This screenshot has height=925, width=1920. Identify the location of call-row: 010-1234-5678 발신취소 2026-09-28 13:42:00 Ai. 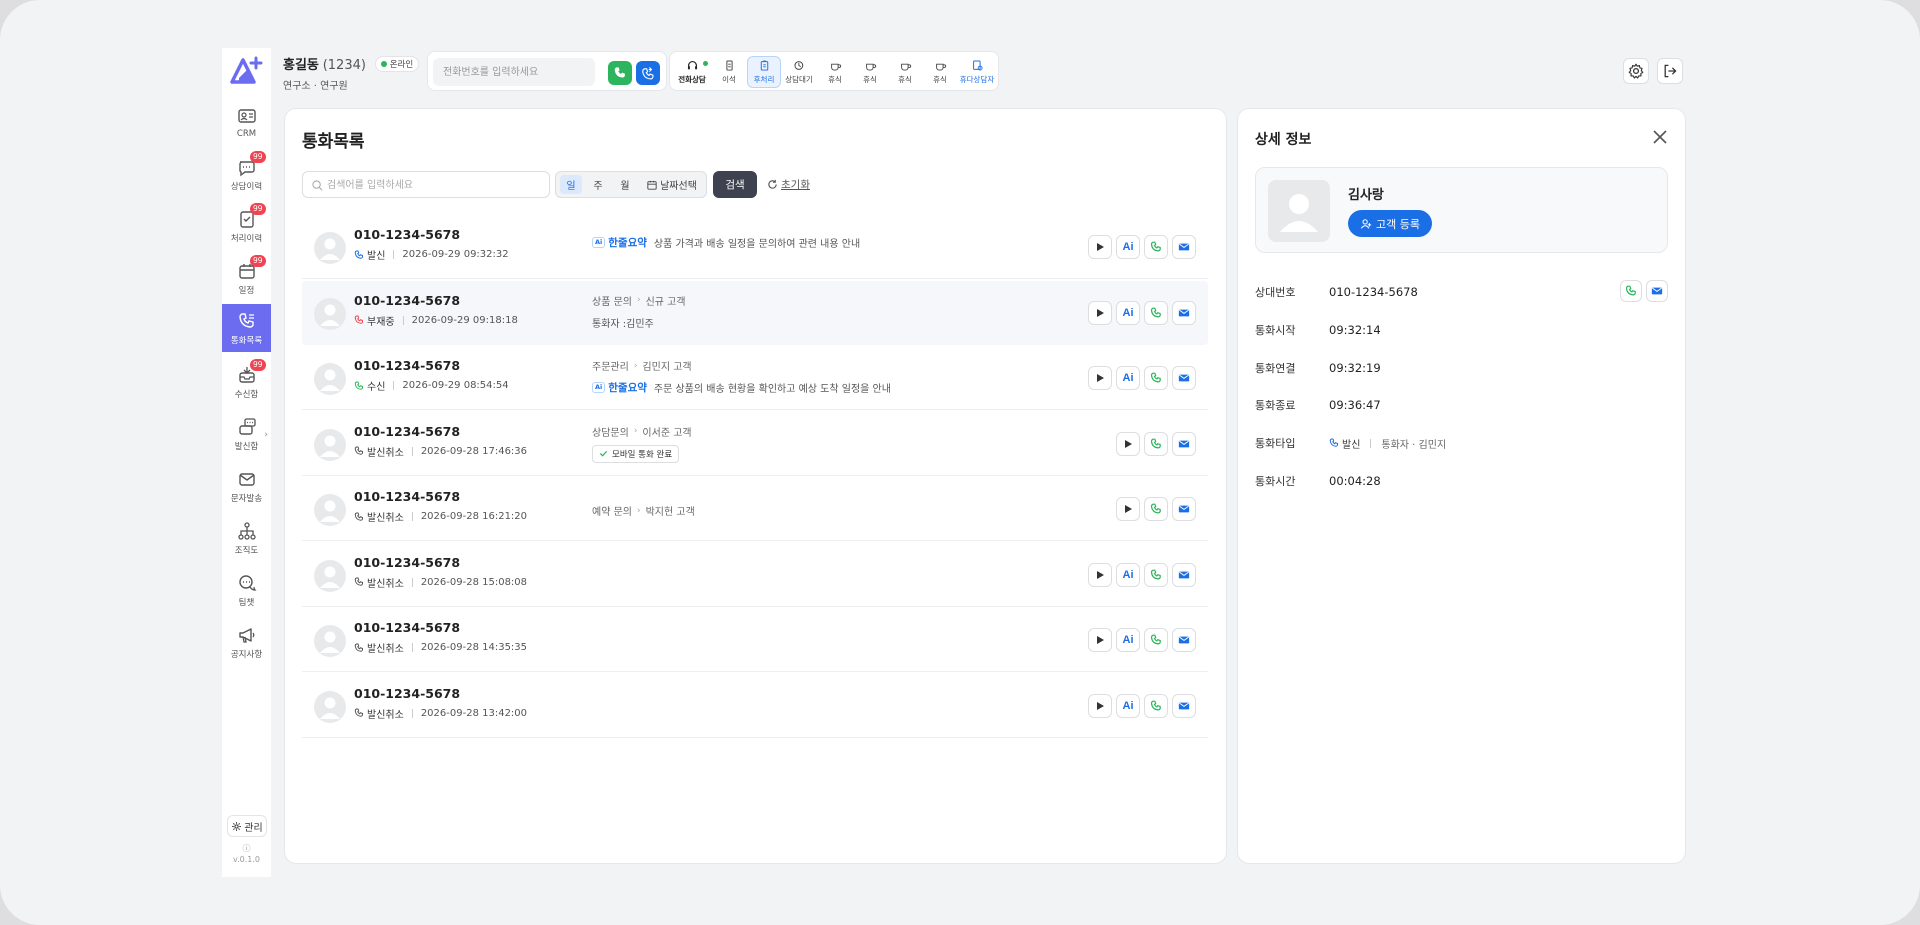
(755, 706).